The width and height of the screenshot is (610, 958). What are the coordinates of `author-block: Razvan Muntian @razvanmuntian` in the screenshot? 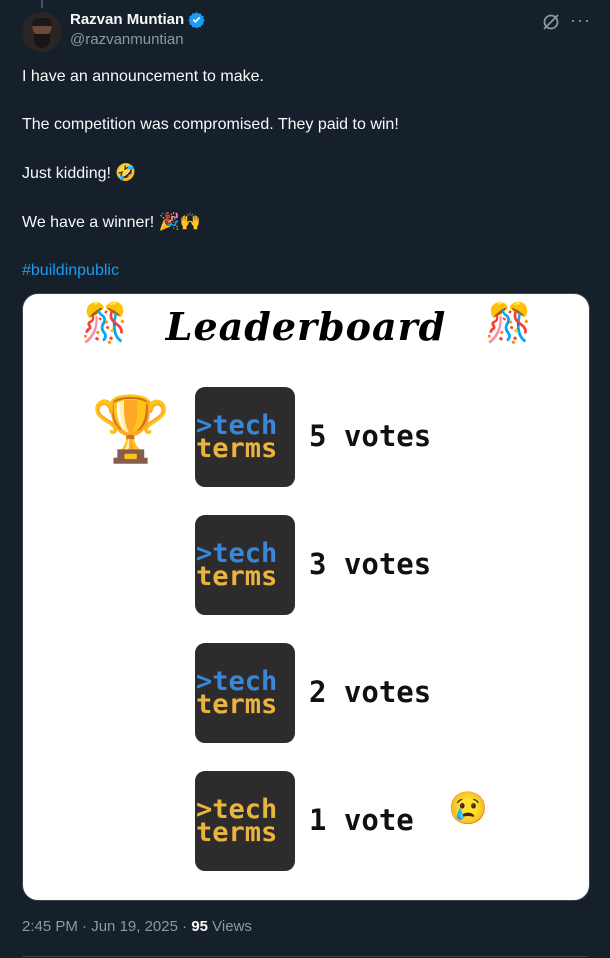 It's located at (137, 29).